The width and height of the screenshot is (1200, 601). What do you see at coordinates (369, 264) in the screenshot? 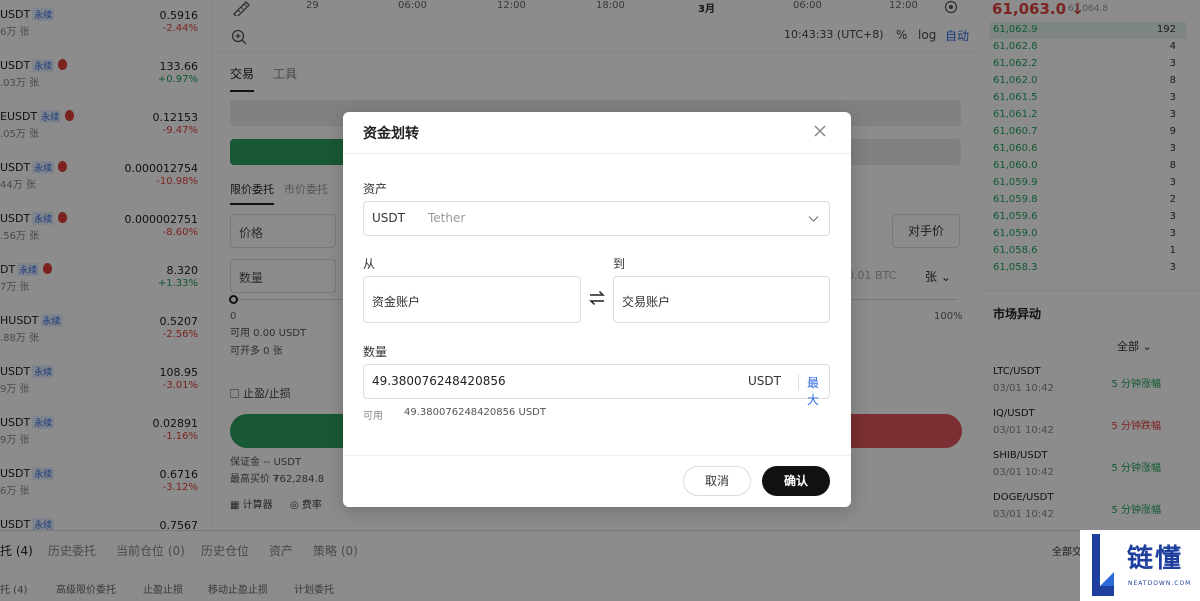
I see `from-label: 从` at bounding box center [369, 264].